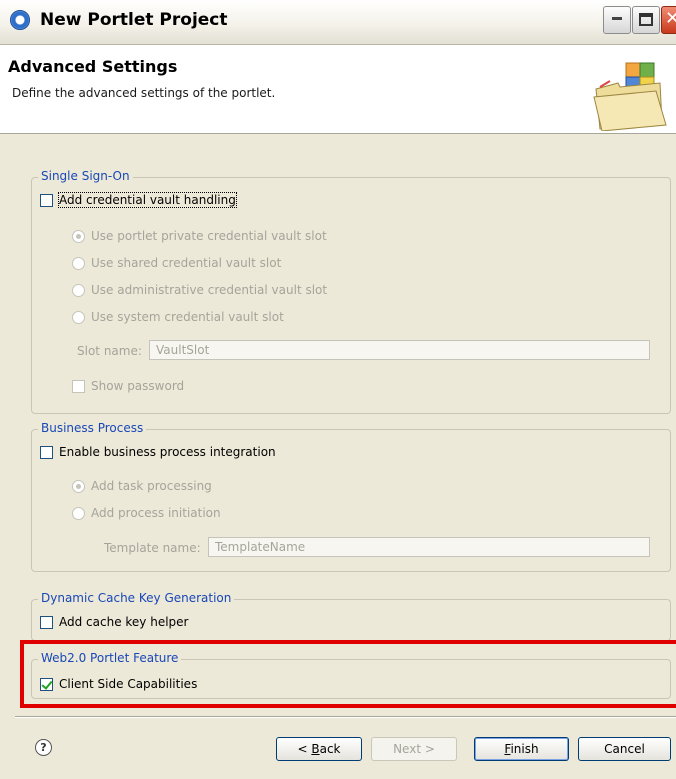 The image size is (676, 779). I want to click on business-process-label: Business Process, so click(92, 428).